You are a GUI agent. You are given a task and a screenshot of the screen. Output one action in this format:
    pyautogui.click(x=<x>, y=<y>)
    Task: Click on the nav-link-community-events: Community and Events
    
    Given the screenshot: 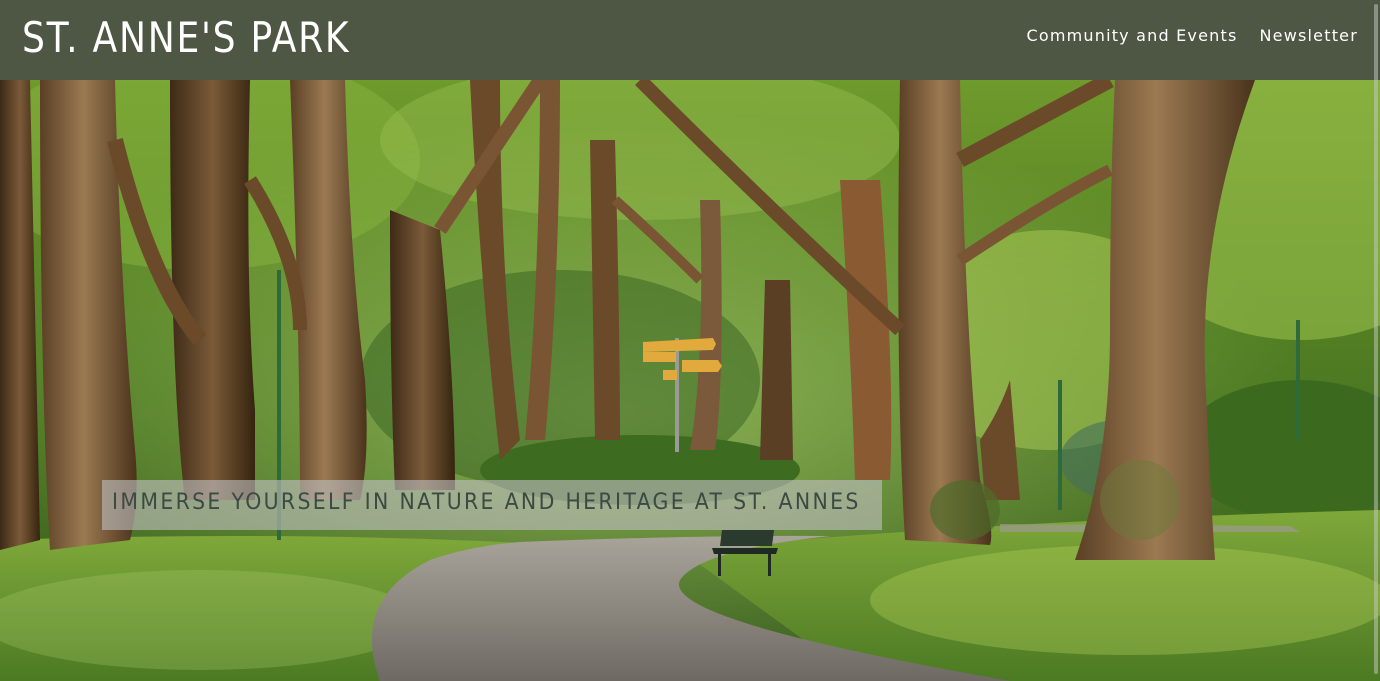 What is the action you would take?
    pyautogui.click(x=1131, y=35)
    